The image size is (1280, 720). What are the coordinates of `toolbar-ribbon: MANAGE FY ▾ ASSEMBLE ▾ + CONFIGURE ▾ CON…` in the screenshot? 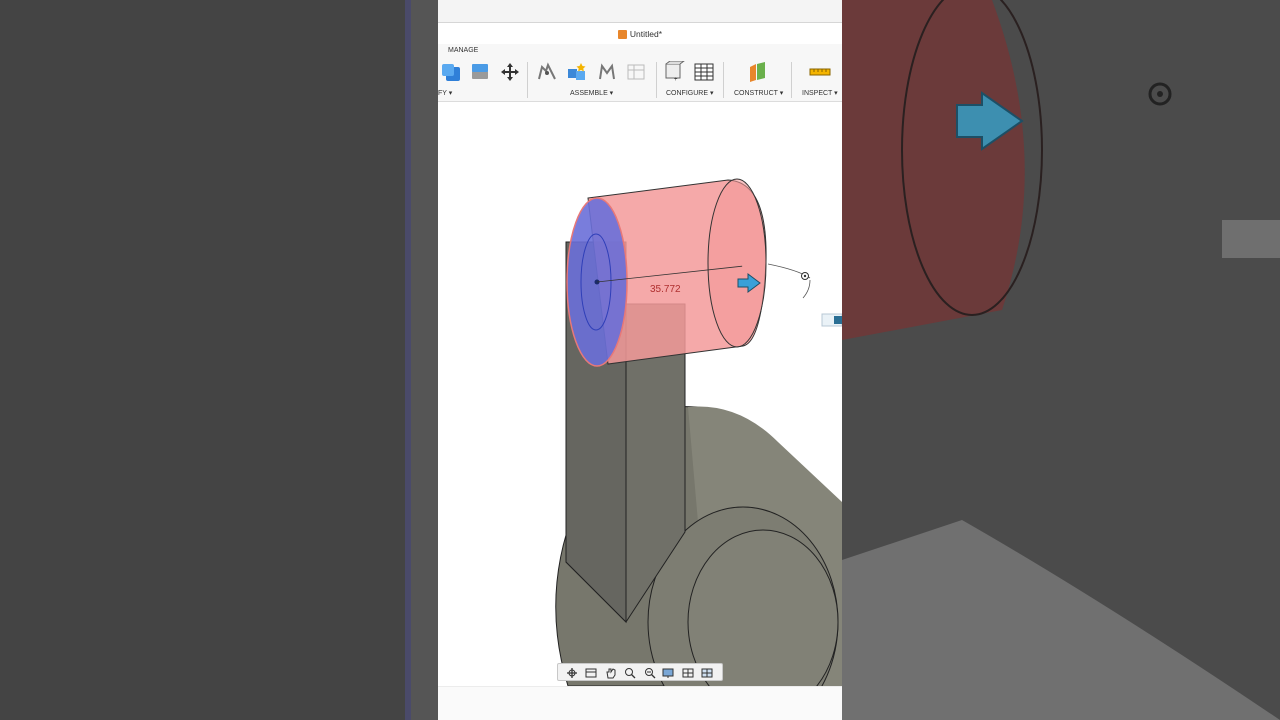 It's located at (640, 73).